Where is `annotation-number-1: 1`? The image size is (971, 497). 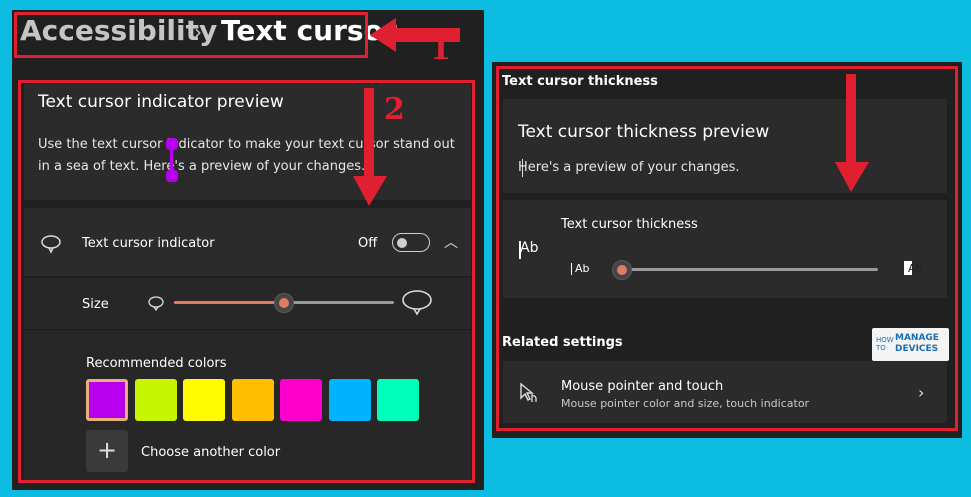
annotation-number-1: 1 is located at coordinates (440, 49).